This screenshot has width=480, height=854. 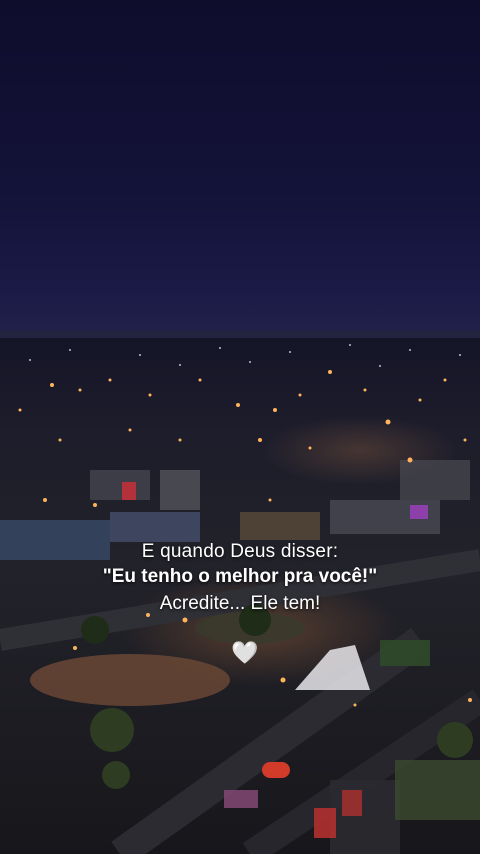 I want to click on white-heart-icon: 🤍, so click(x=245, y=653).